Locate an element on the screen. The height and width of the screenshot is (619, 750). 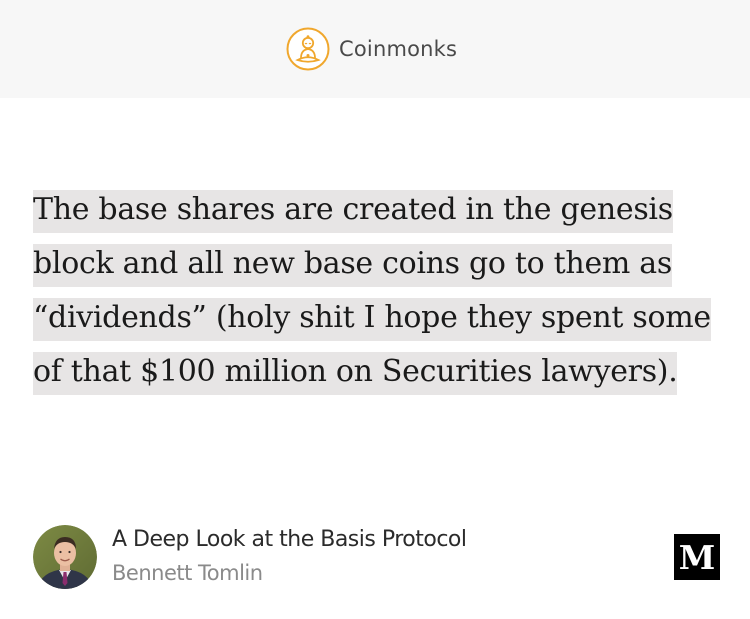
medium-logo-letter: M is located at coordinates (697, 557).